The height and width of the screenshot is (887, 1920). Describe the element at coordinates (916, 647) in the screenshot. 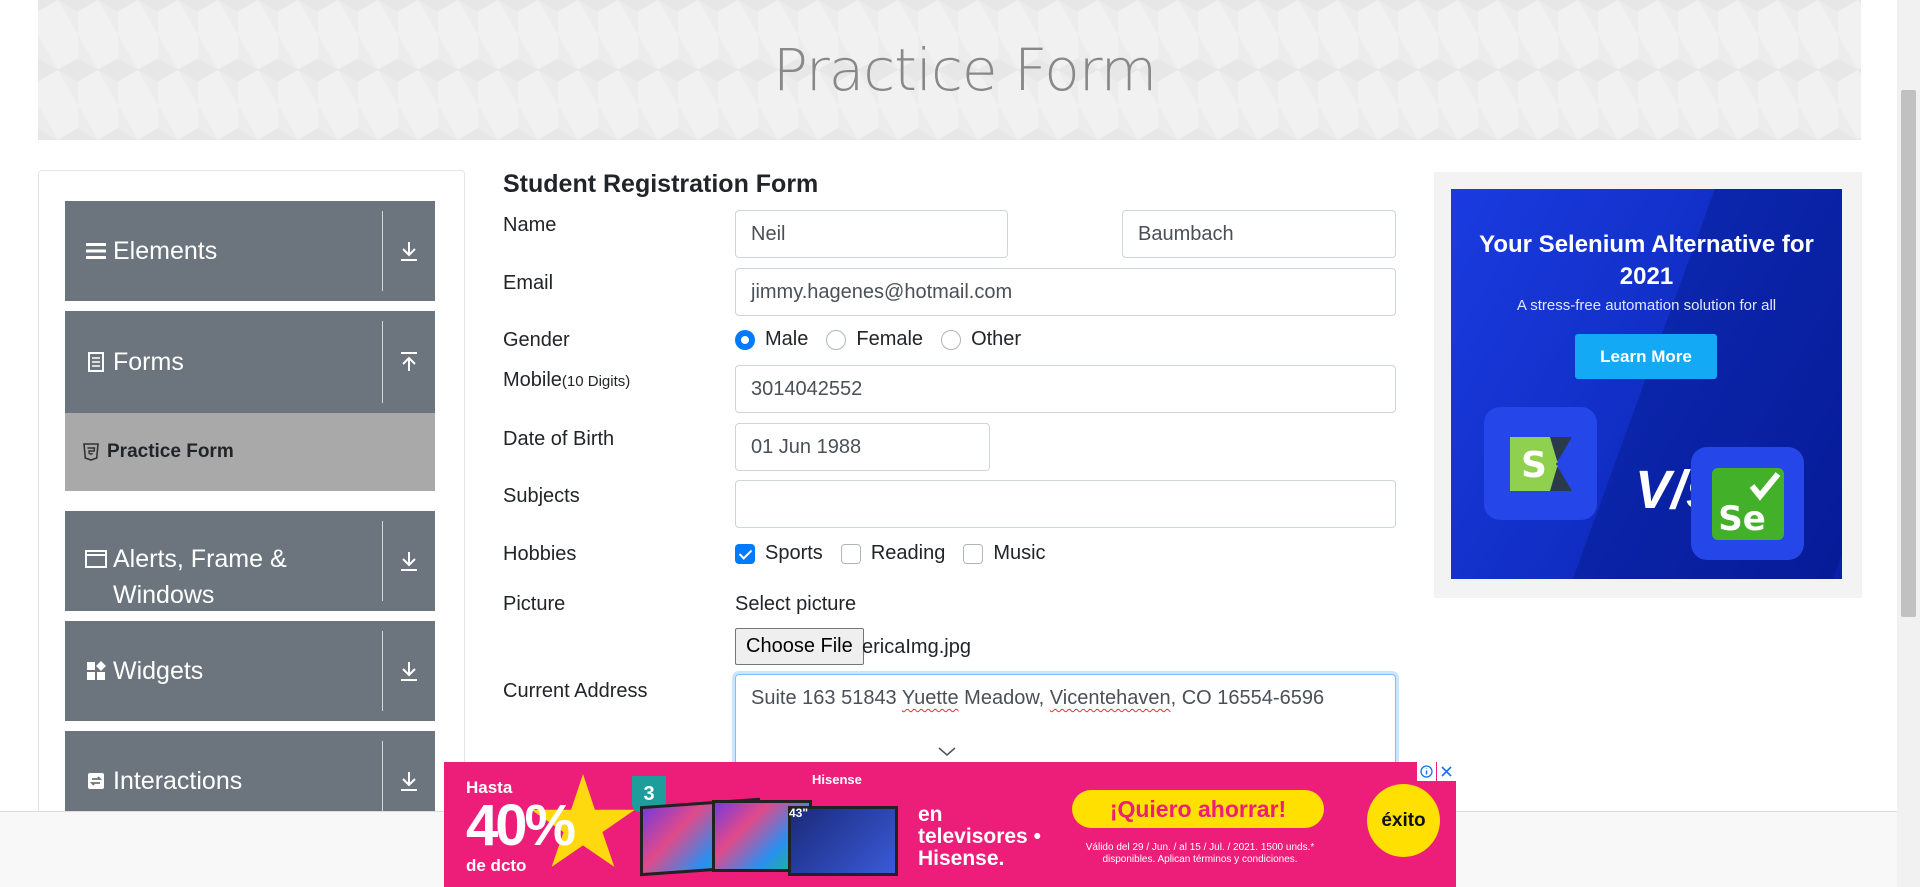

I see `file-name: ericaImg.jpg` at that location.